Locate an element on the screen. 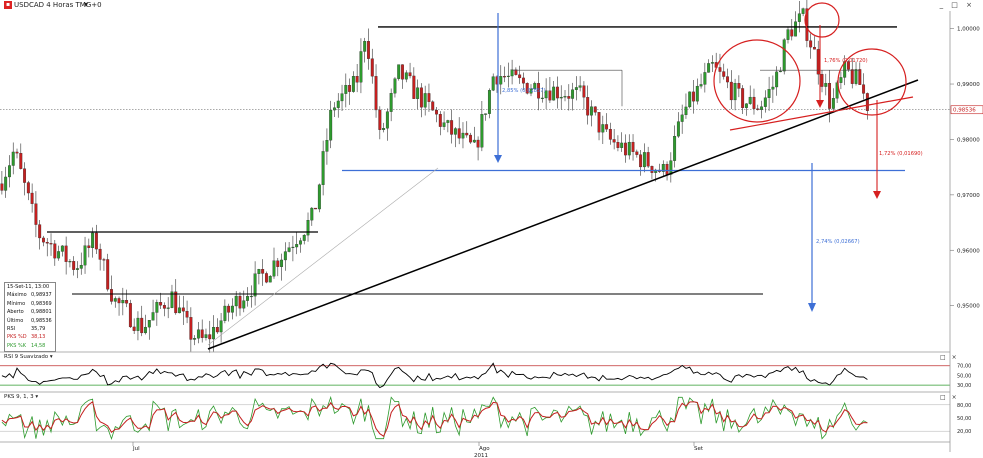 The height and width of the screenshot is (458, 983). x-tick-label: Jul is located at coordinates (136, 449).